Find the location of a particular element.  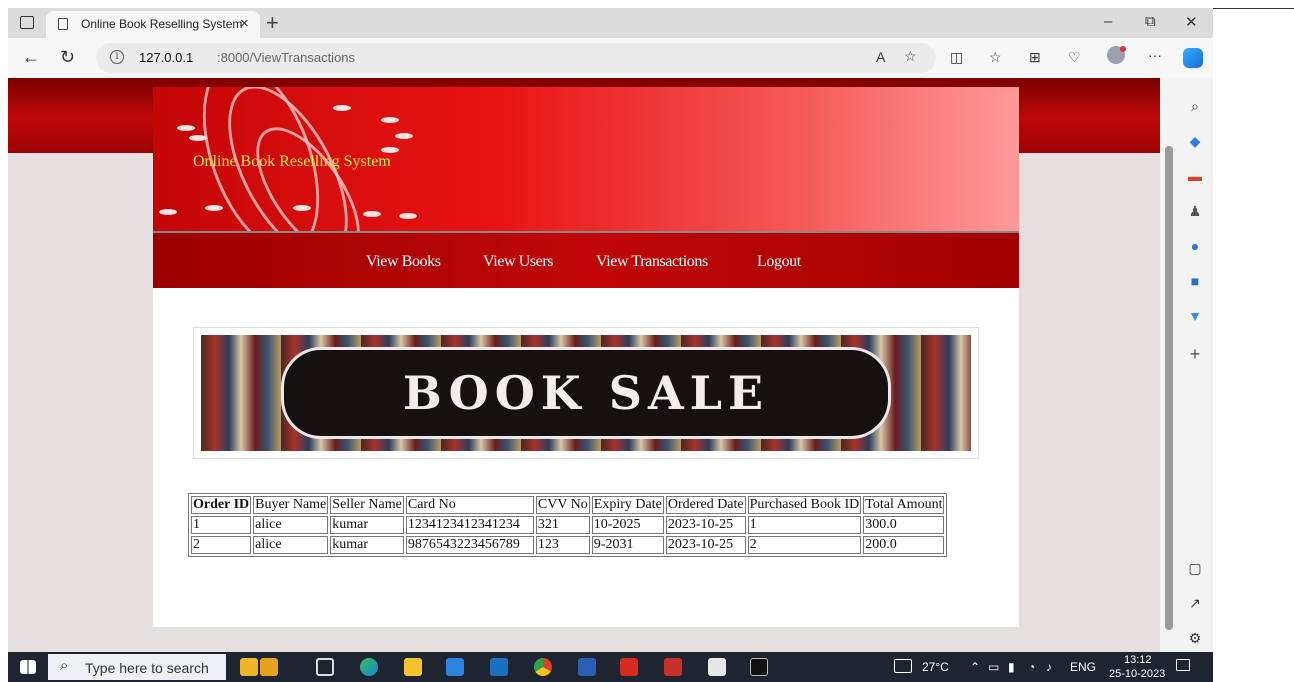

windows-start-icon is located at coordinates (28, 667).